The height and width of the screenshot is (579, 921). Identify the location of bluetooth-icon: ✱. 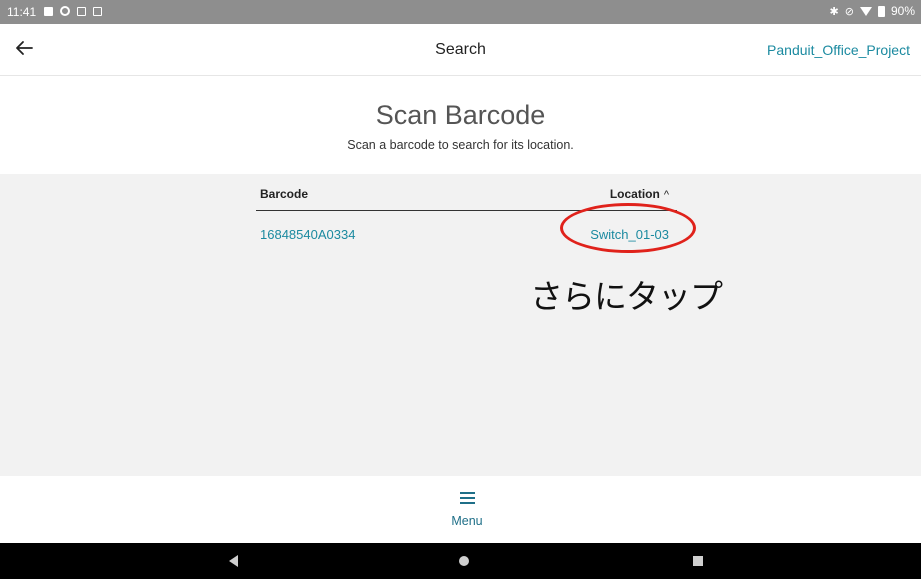
(834, 11).